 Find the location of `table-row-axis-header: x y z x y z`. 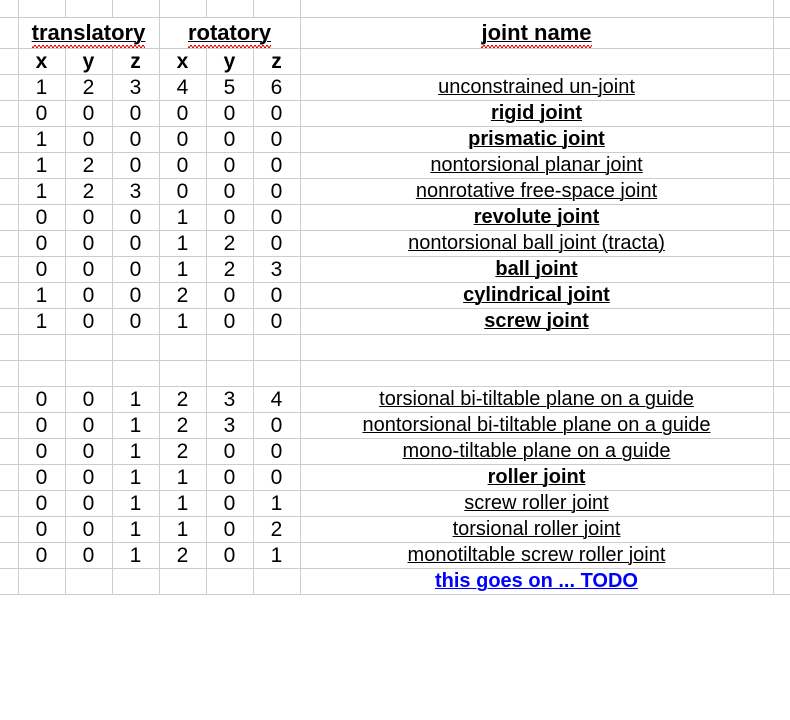

table-row-axis-header: x y z x y z is located at coordinates (395, 61).